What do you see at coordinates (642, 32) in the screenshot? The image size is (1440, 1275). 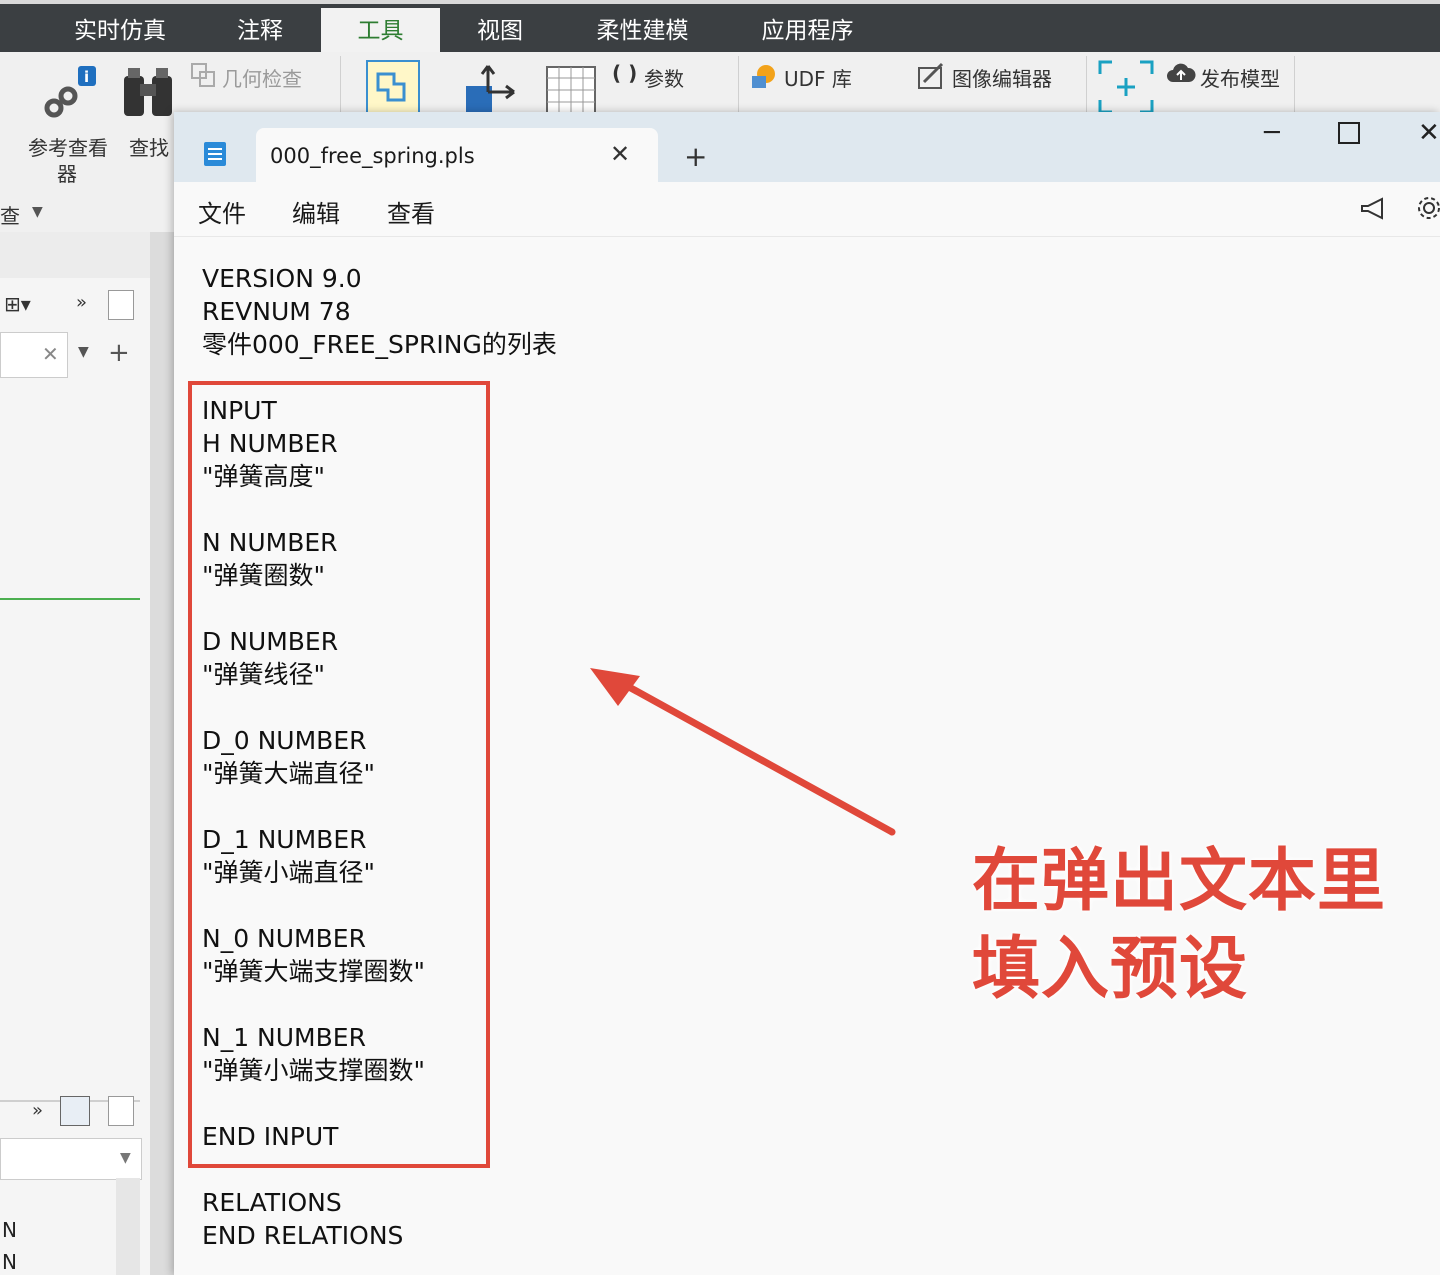 I see `tab-flexible-modeling: 柔性建模` at bounding box center [642, 32].